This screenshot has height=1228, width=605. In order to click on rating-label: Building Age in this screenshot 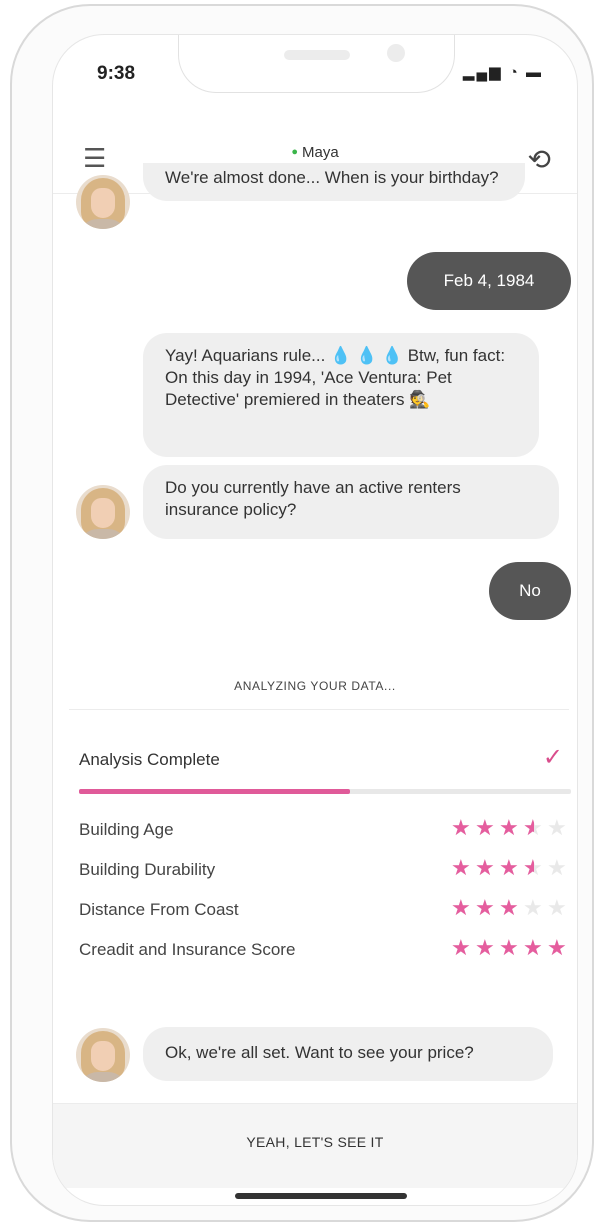, I will do `click(126, 829)`.